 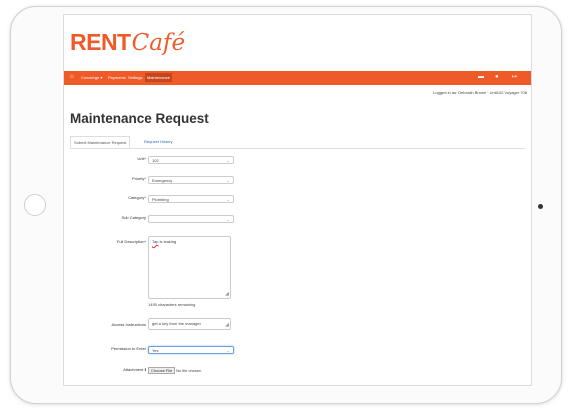 I want to click on message-icon: ▬, so click(x=481, y=77).